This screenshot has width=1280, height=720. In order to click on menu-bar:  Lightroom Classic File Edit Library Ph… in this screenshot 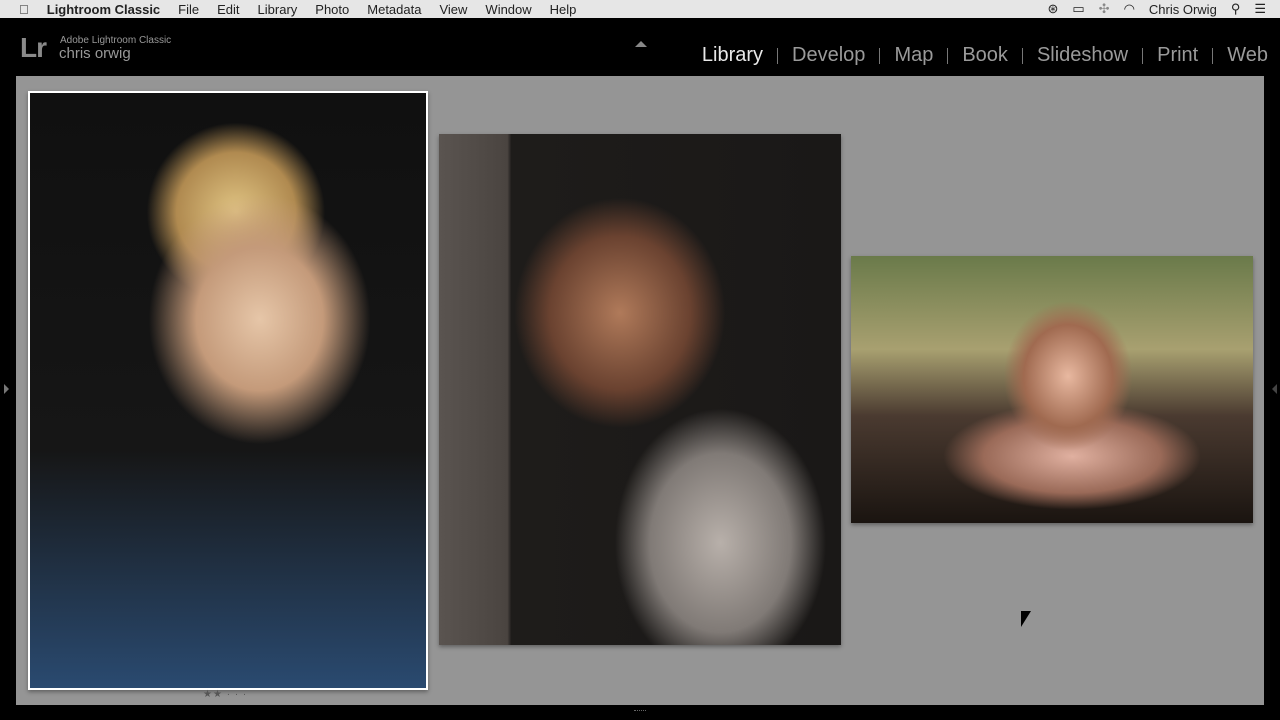, I will do `click(640, 9)`.